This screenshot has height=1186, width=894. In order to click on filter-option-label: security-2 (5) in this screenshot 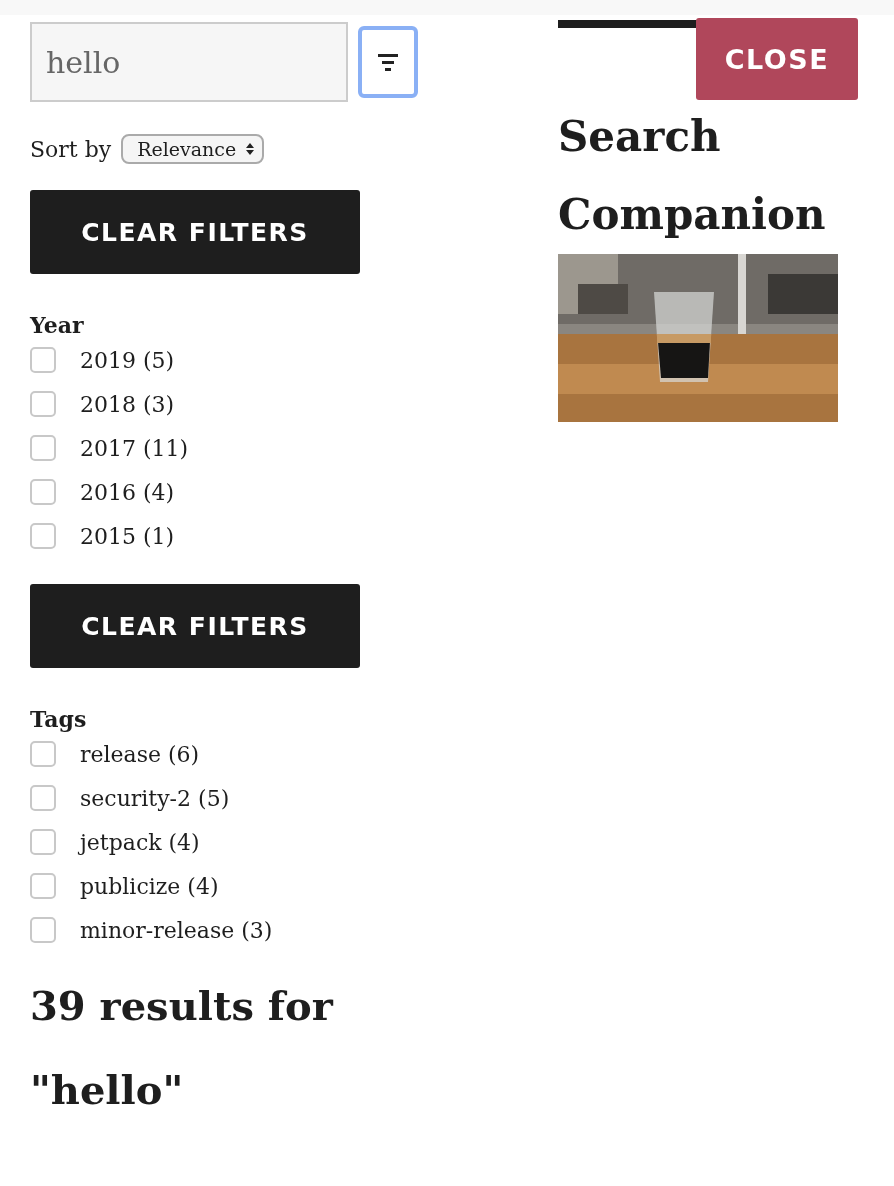, I will do `click(155, 798)`.